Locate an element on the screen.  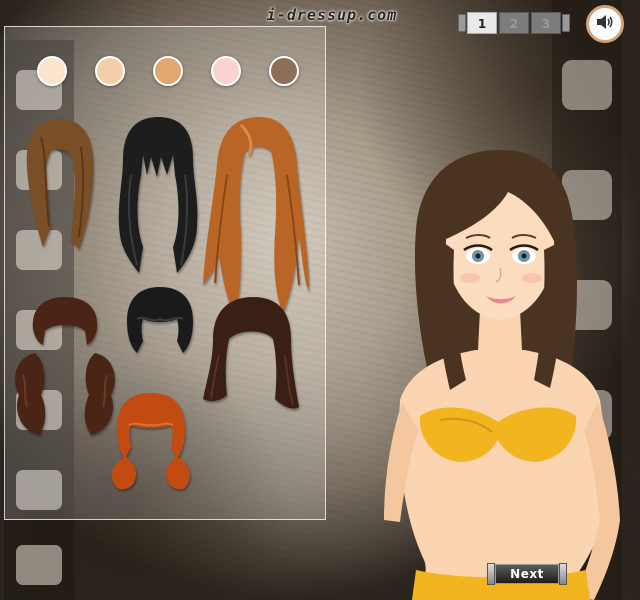
pager-left-cap is located at coordinates (462, 23).